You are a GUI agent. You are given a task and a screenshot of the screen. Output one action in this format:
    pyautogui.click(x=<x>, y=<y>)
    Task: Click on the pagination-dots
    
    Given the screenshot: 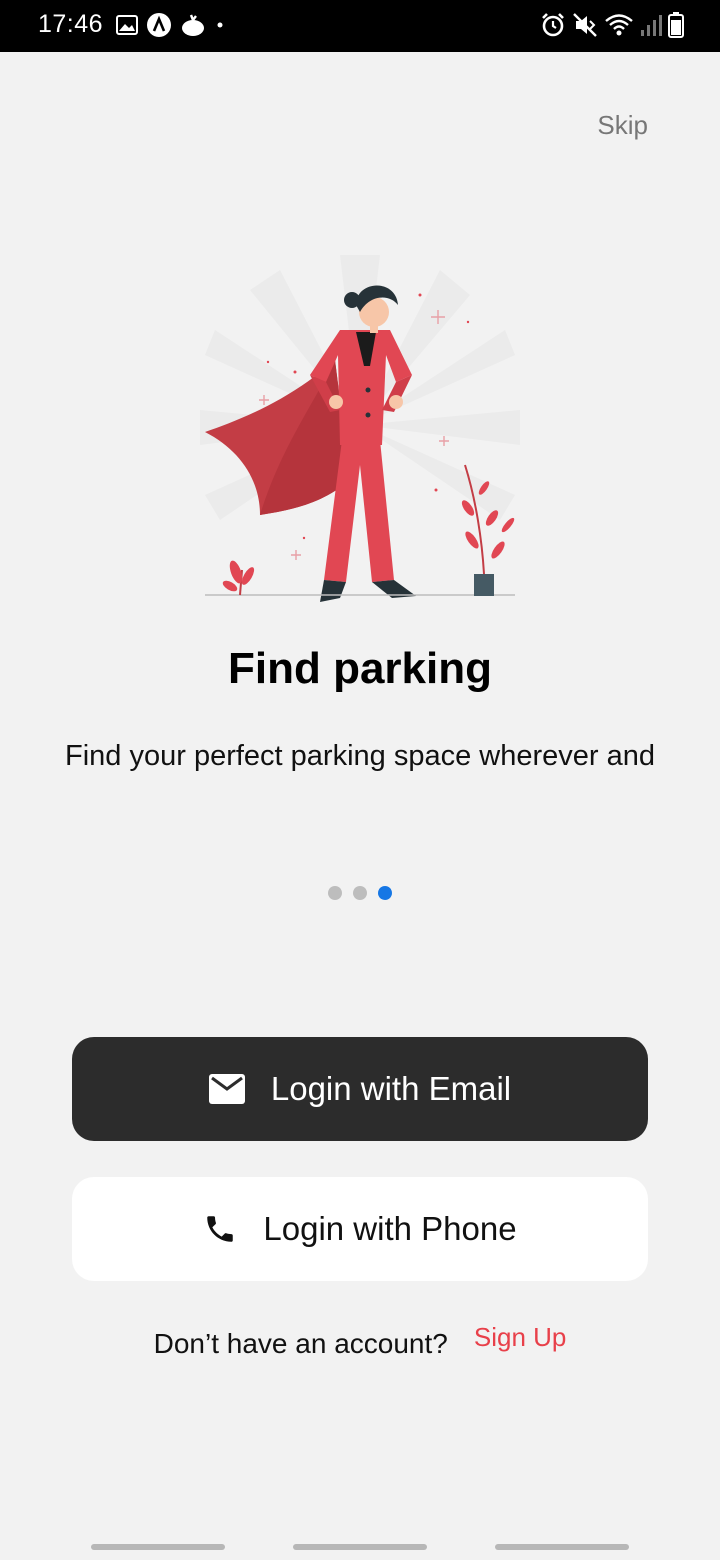 What is the action you would take?
    pyautogui.click(x=360, y=893)
    